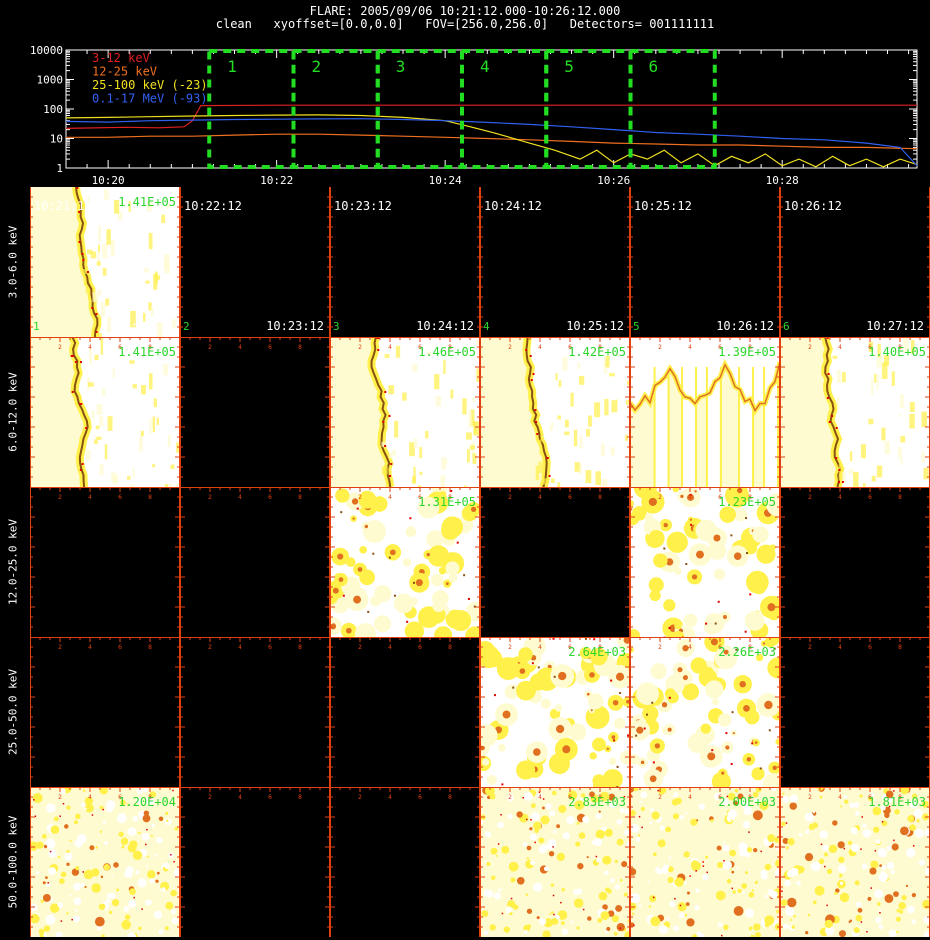 The image size is (930, 940). Describe the element at coordinates (705, 262) in the screenshot. I see `image-cell: 10:25:12 10:26:12 5` at that location.